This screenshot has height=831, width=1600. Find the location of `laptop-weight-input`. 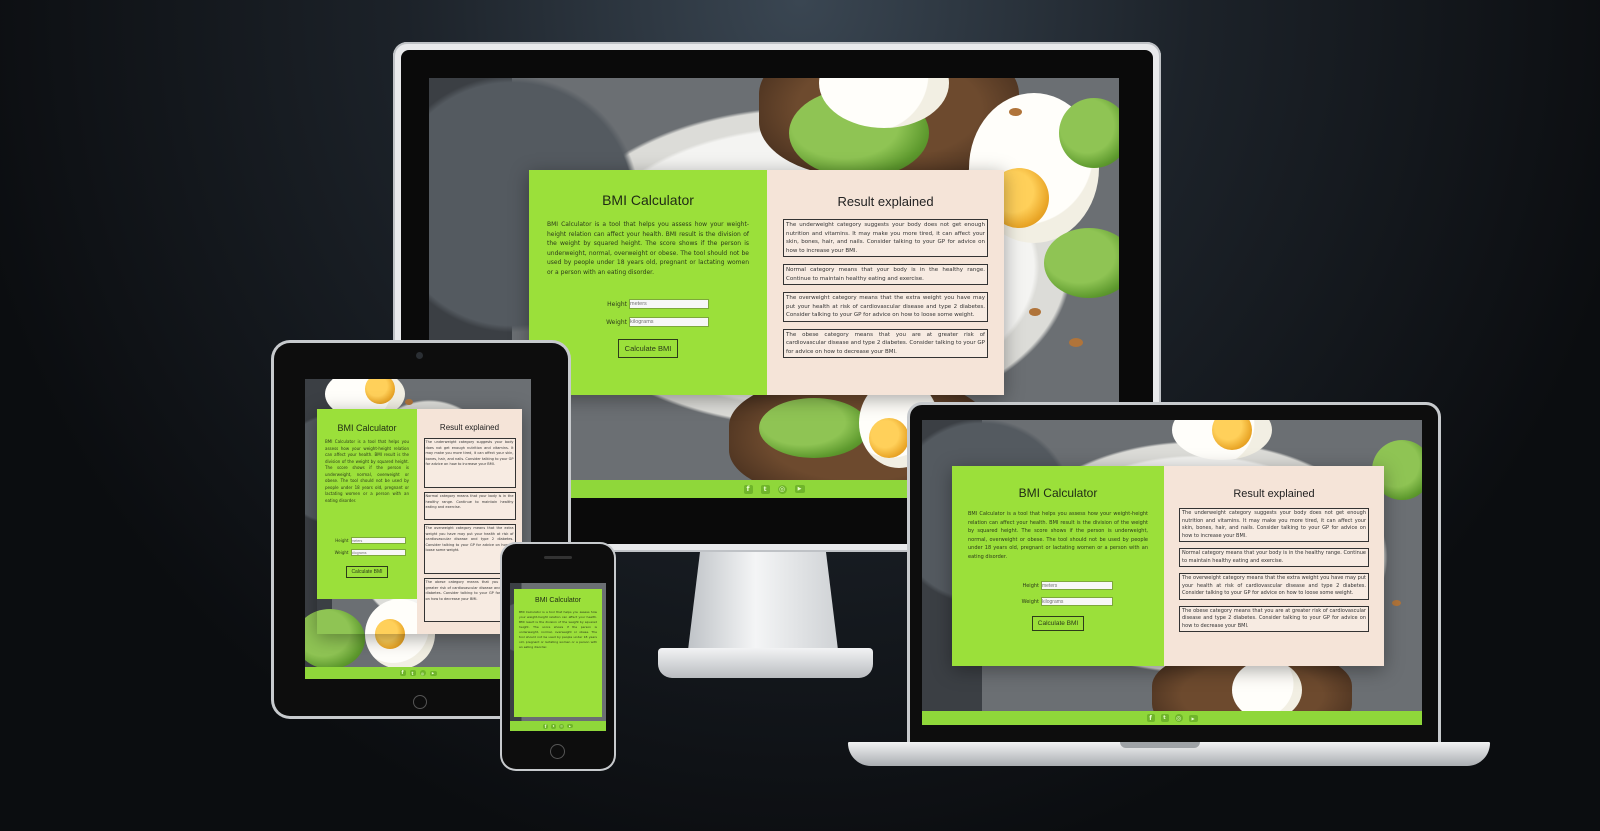

laptop-weight-input is located at coordinates (1077, 601).